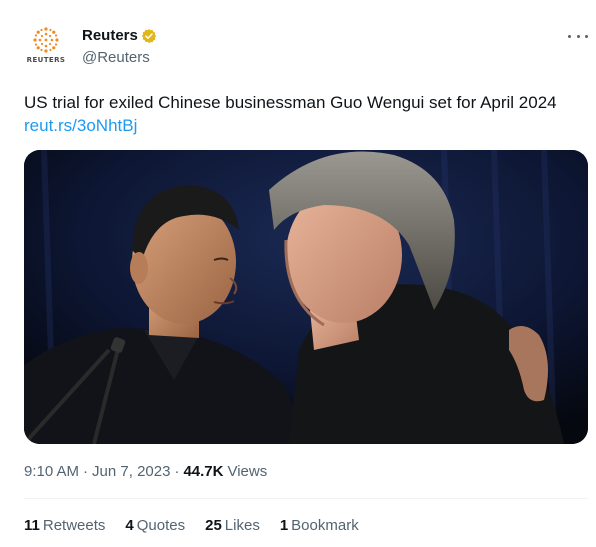  I want to click on quotes-count: 4, so click(129, 525).